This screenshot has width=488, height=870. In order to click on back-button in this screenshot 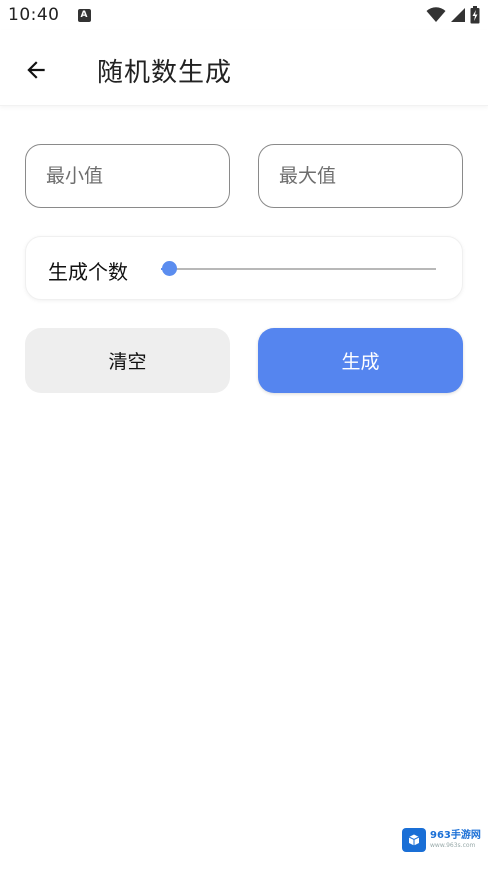, I will do `click(36, 70)`.